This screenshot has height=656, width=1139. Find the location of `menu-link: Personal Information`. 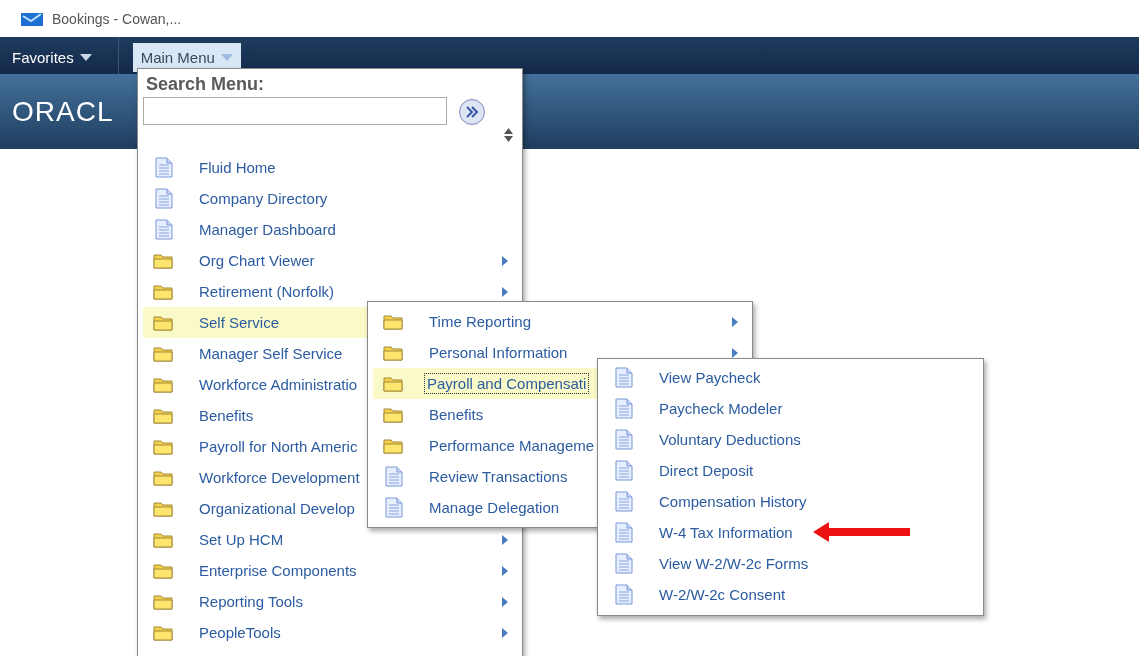

menu-link: Personal Information is located at coordinates (498, 352).